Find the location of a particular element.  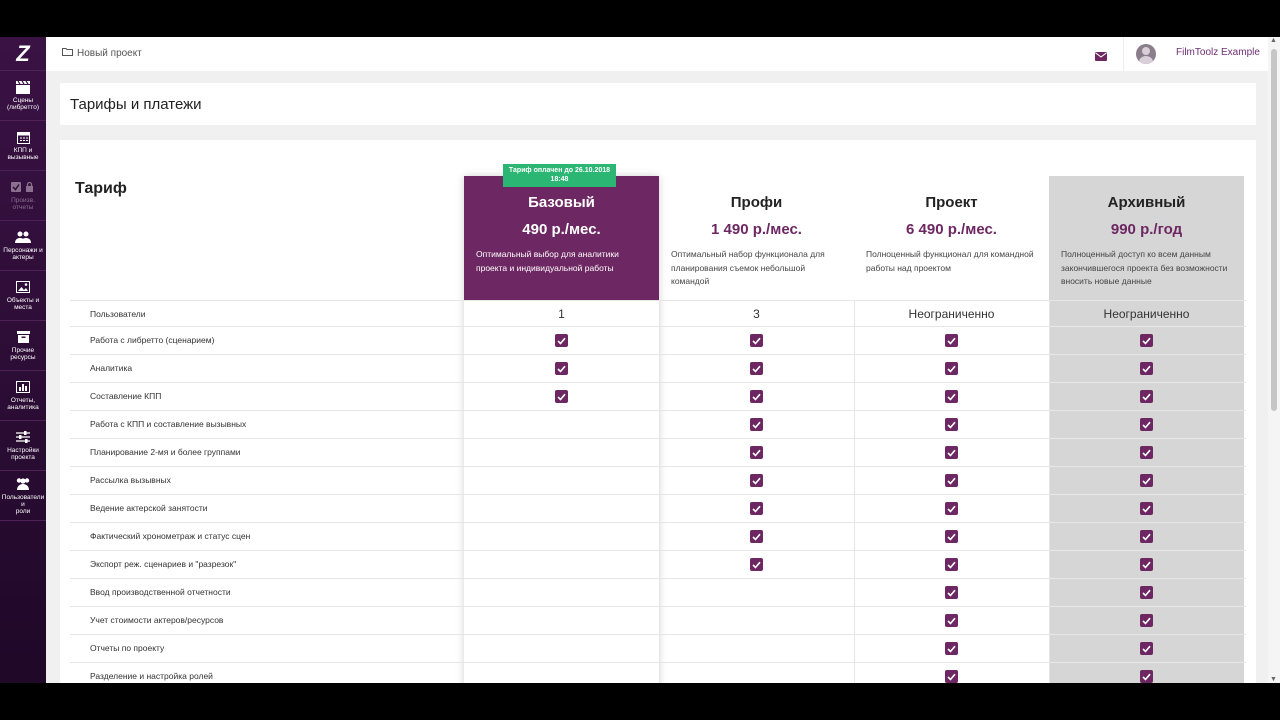

feature-label-users: Пользователи is located at coordinates (118, 314).